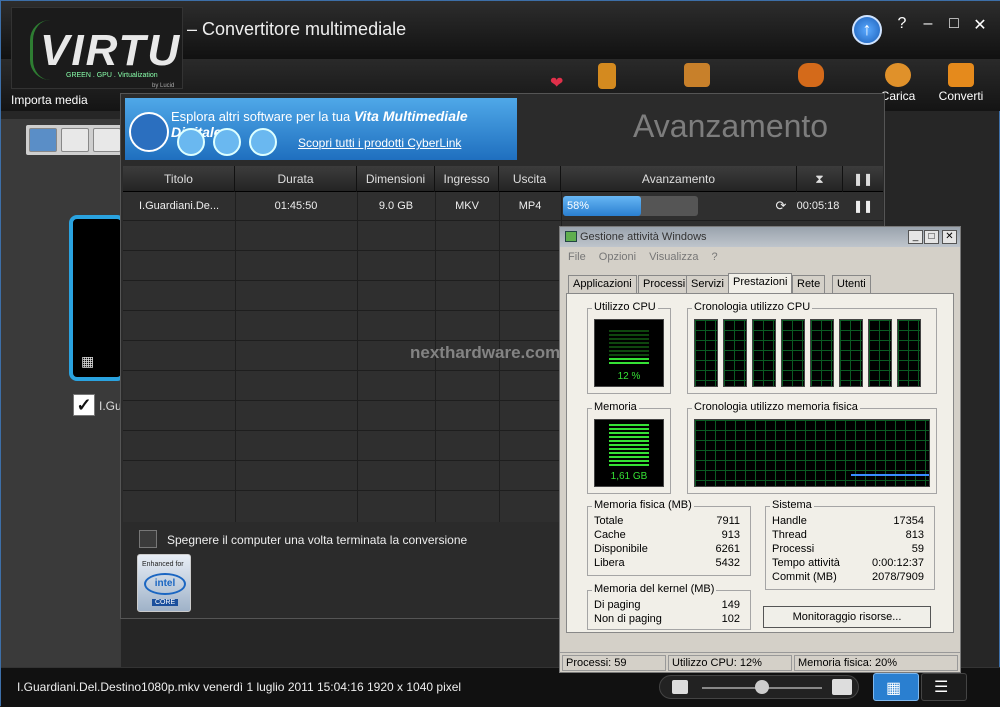 The width and height of the screenshot is (1000, 707). I want to click on memory-label: Memoria, so click(615, 407).